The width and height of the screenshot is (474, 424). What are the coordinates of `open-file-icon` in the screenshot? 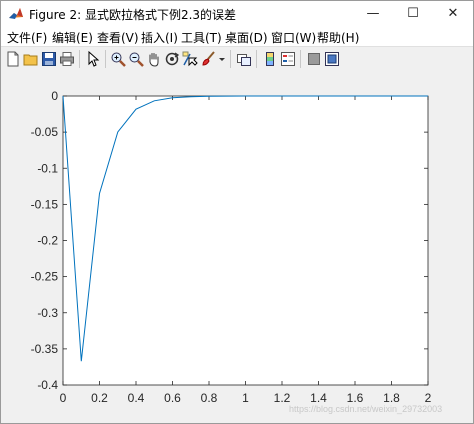 It's located at (31, 59).